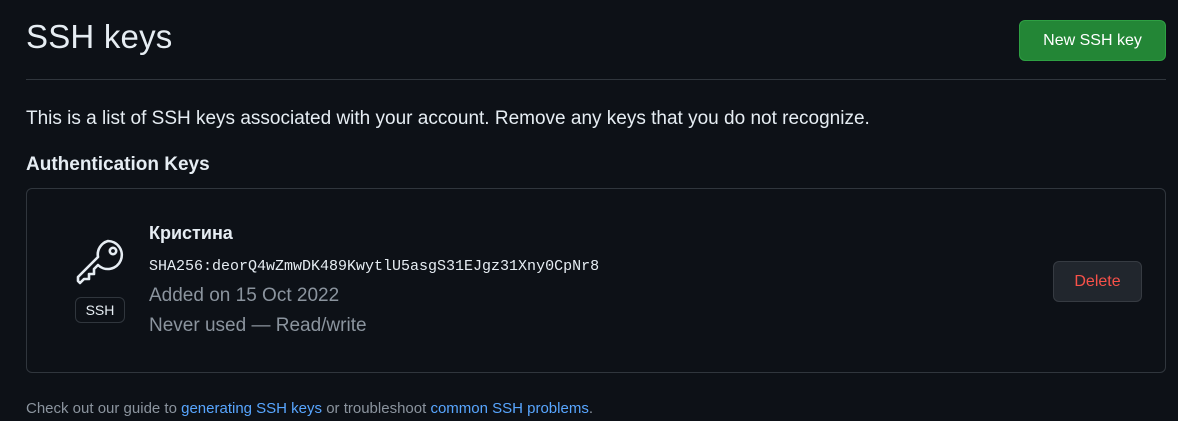 The width and height of the screenshot is (1178, 421). I want to click on ssh-type-badge: SSH, so click(100, 310).